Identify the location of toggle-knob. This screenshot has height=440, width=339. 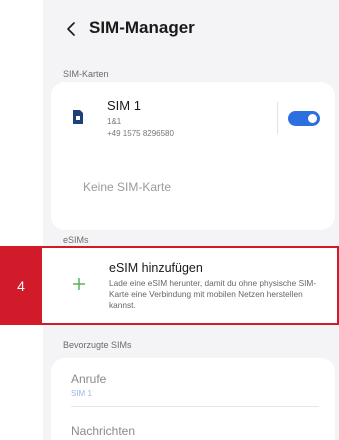
(312, 118).